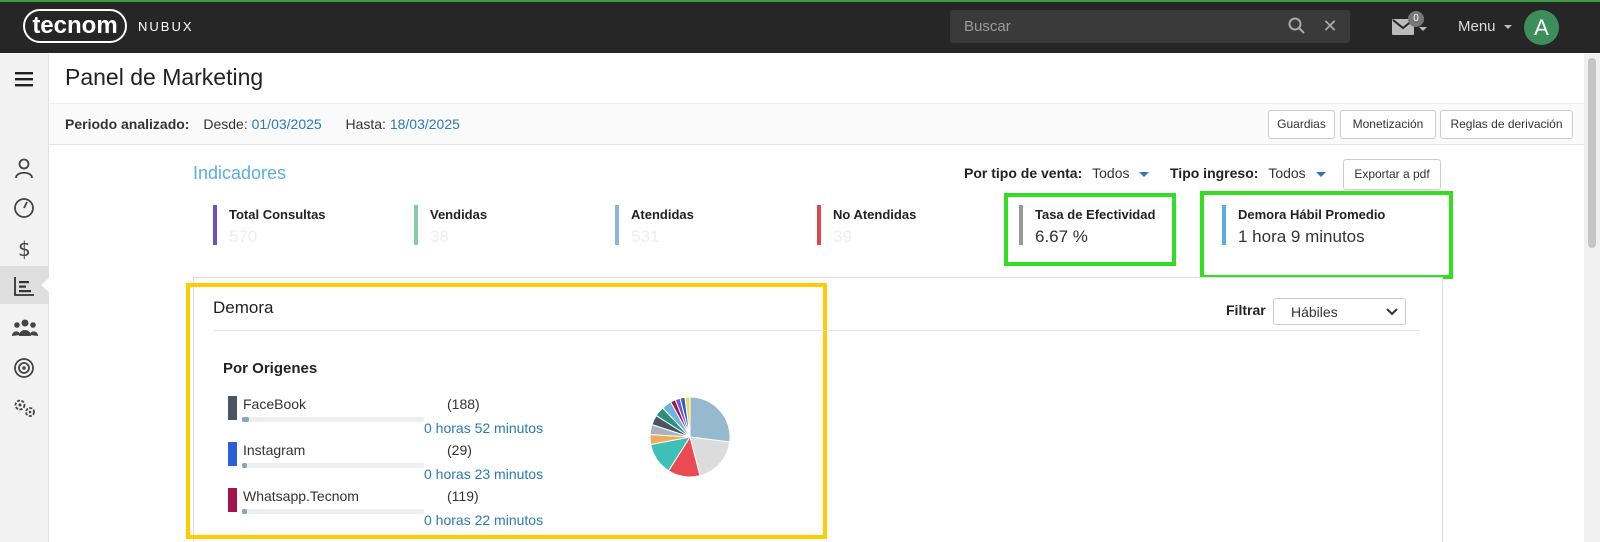 This screenshot has width=1600, height=542. What do you see at coordinates (1326, 235) in the screenshot?
I see `highlight-box-demora` at bounding box center [1326, 235].